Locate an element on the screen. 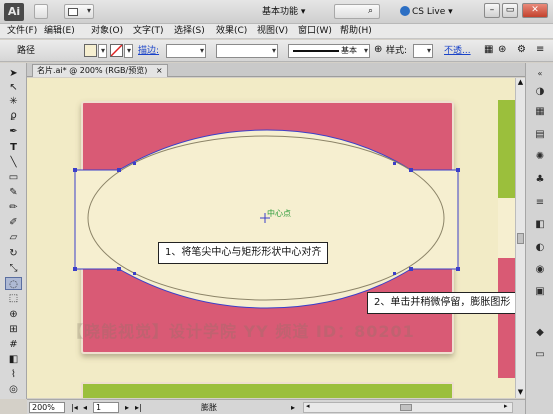 This screenshot has width=553, height=414. collapse-dock-icon: « is located at coordinates (540, 74).